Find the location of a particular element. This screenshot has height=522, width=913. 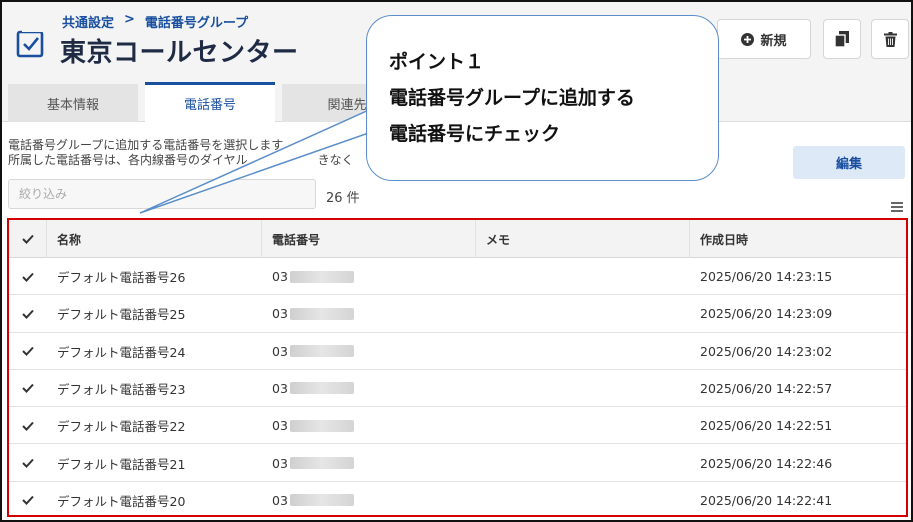

table-row: デフォルト電話番号24 03 2025/06/20 14:23:02 is located at coordinates (457, 351).